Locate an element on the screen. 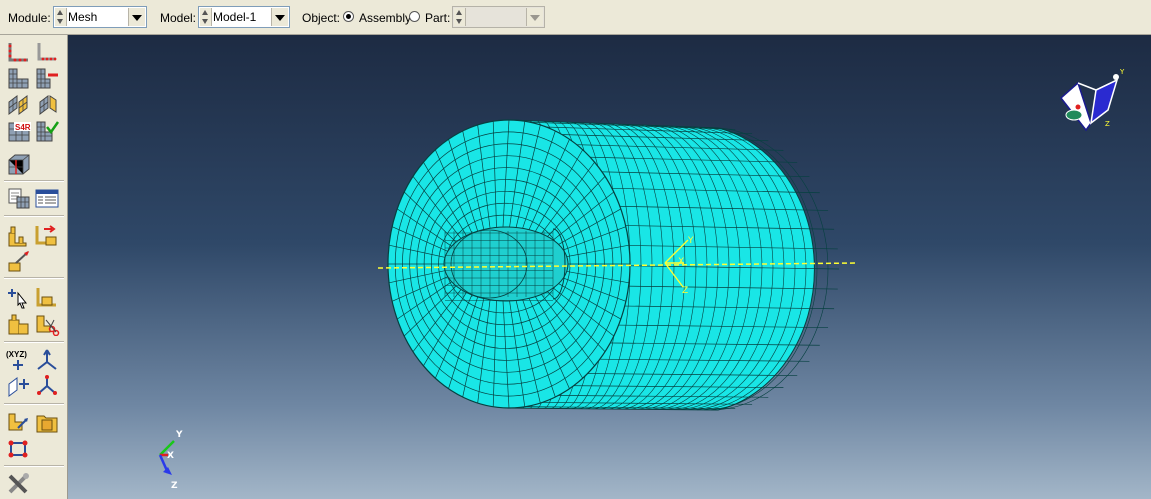 Image resolution: width=1151 pixels, height=499 pixels. assign-element-type-button: S4R is located at coordinates (19, 131).